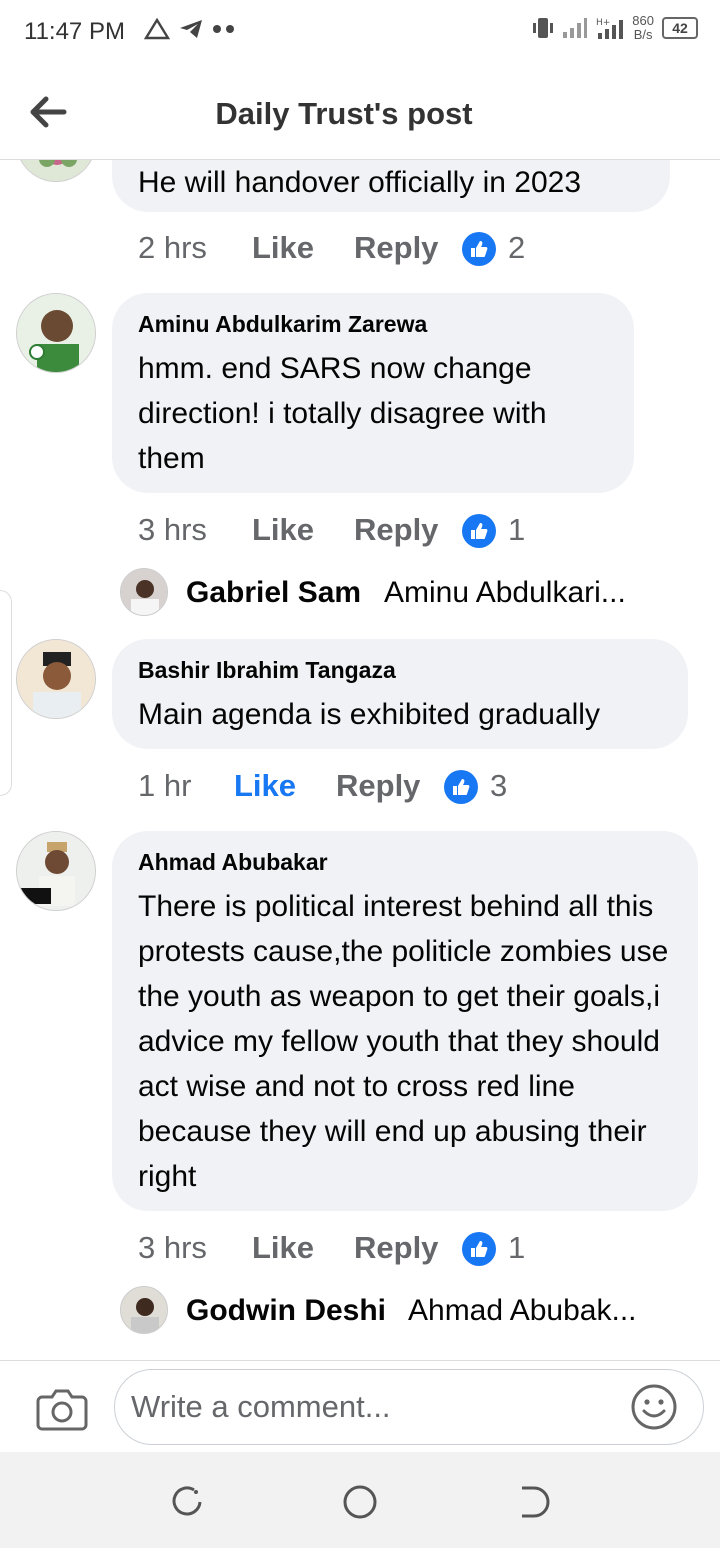  I want to click on status-time: 11:47 PM, so click(74, 31).